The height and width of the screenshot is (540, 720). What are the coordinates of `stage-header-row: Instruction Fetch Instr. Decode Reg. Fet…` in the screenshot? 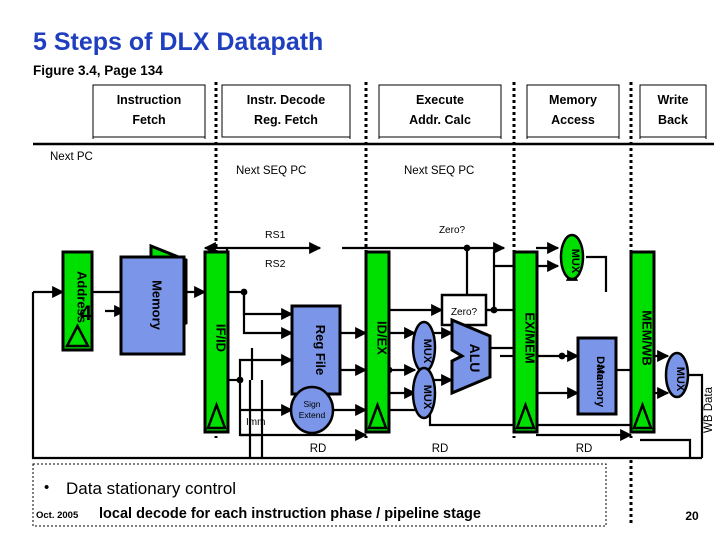 It's located at (399, 111).